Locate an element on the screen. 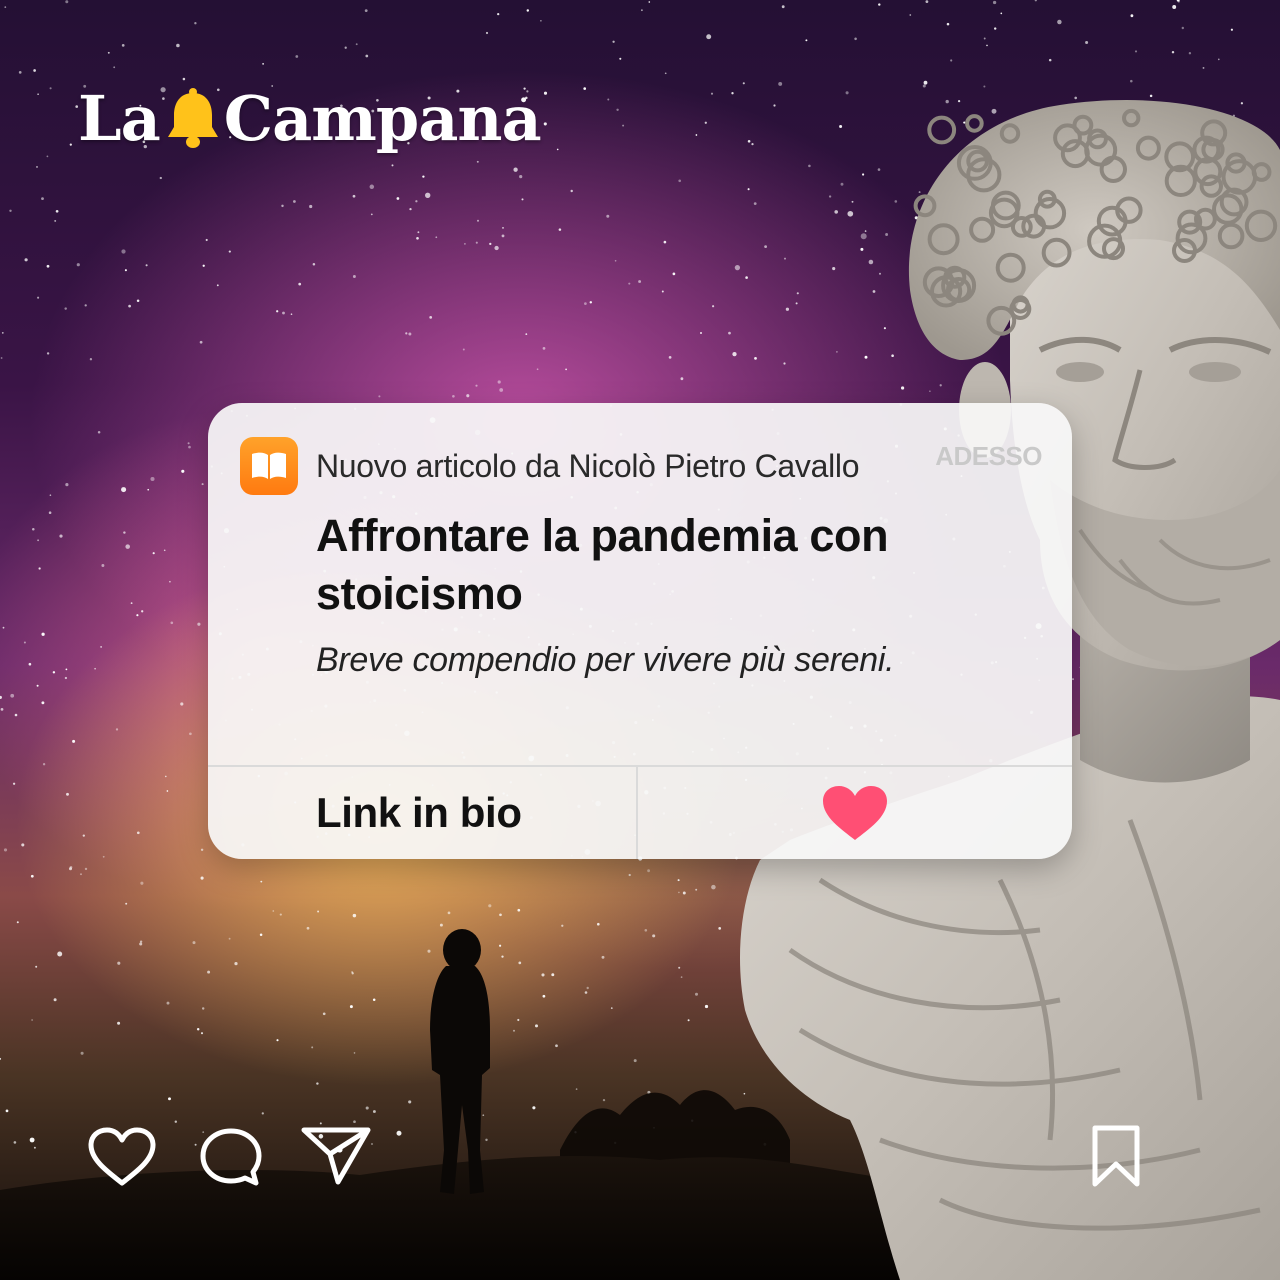  book-icon is located at coordinates (269, 466).